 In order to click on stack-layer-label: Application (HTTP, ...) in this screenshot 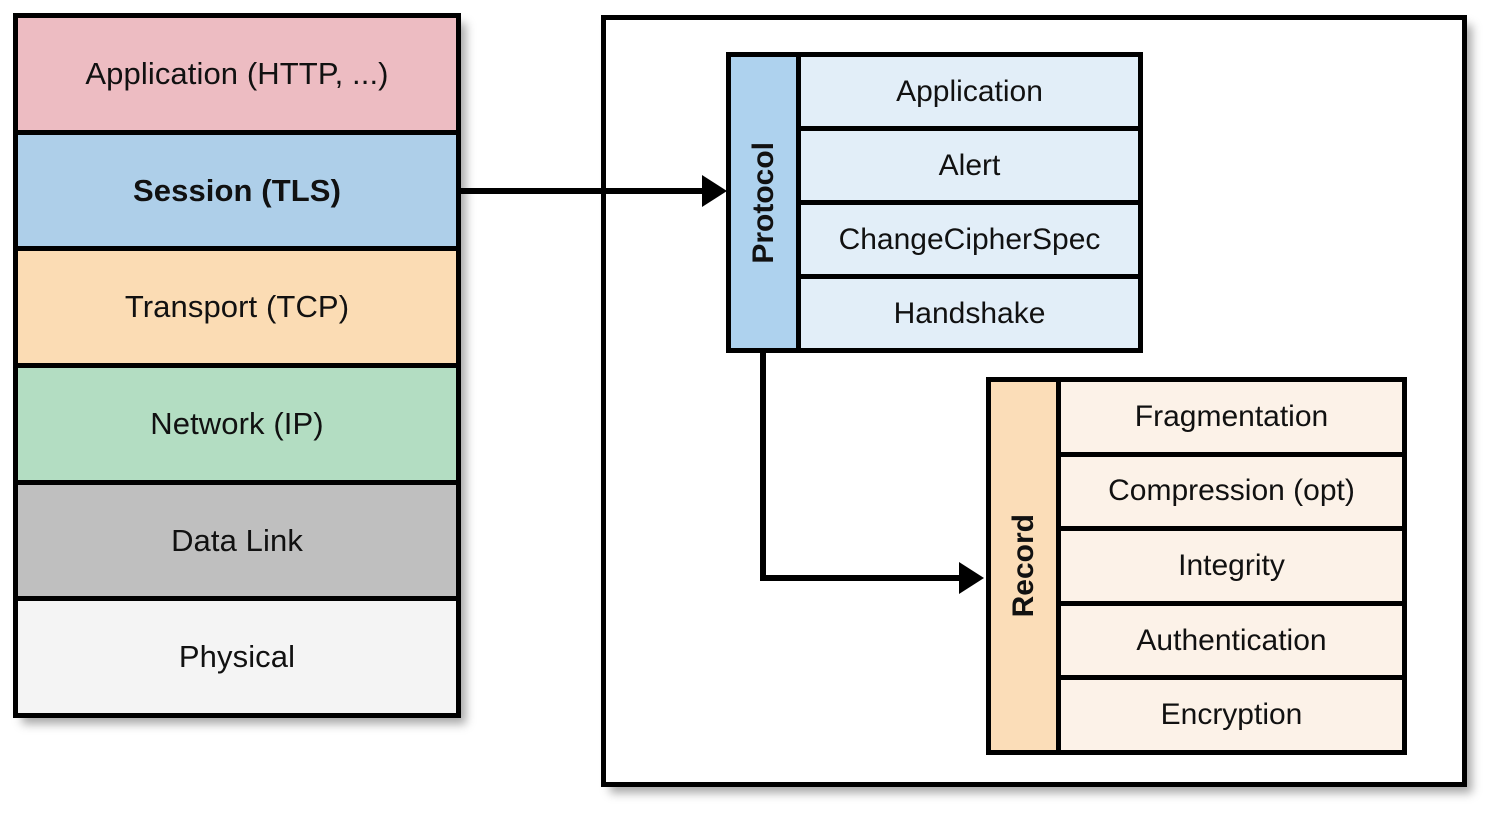, I will do `click(237, 73)`.